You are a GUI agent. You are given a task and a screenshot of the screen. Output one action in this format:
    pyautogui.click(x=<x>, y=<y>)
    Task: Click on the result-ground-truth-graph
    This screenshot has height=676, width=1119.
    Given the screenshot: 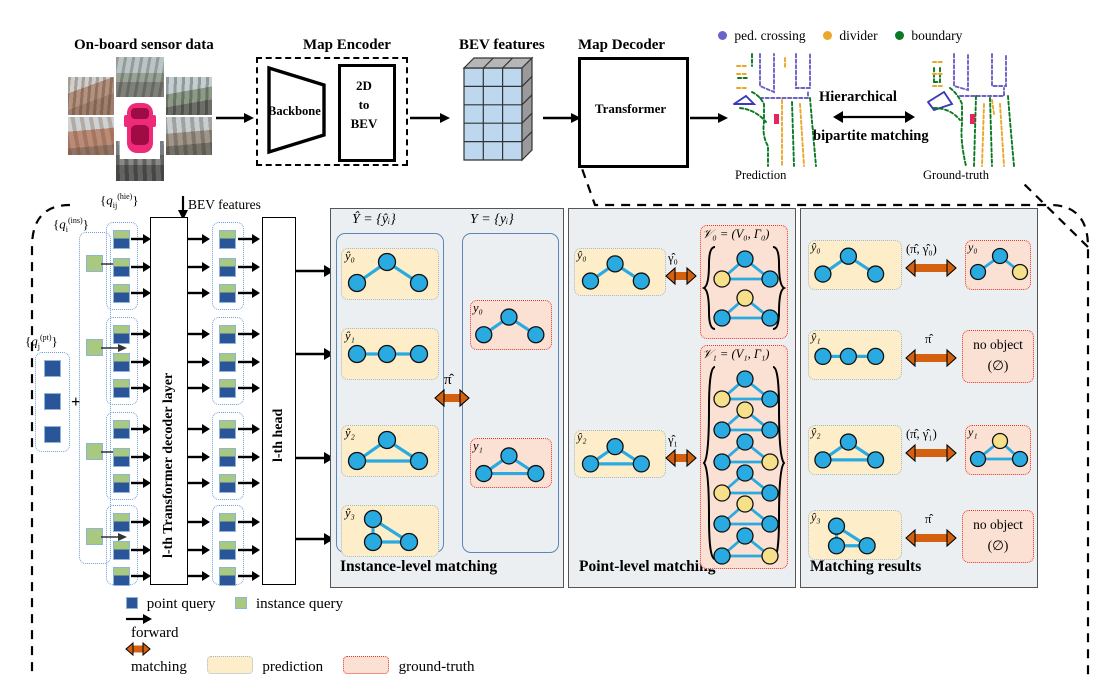 What is the action you would take?
    pyautogui.click(x=999, y=264)
    